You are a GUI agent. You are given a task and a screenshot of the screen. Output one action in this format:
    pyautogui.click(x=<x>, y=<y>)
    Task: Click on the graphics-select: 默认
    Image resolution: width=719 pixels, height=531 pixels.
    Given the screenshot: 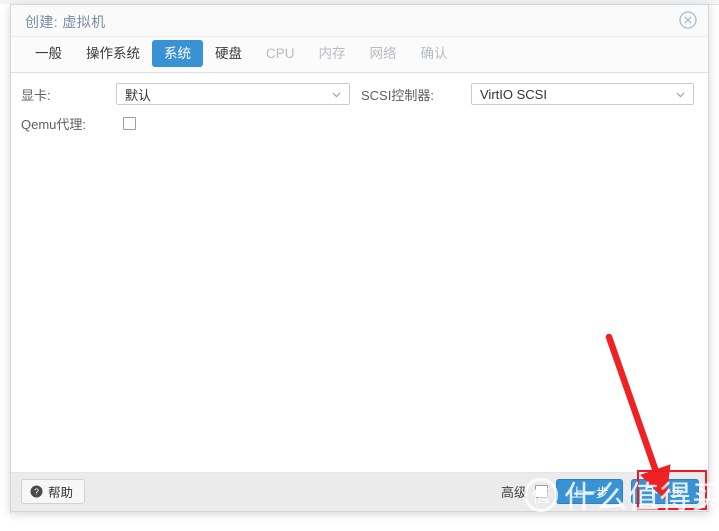 What is the action you would take?
    pyautogui.click(x=233, y=94)
    